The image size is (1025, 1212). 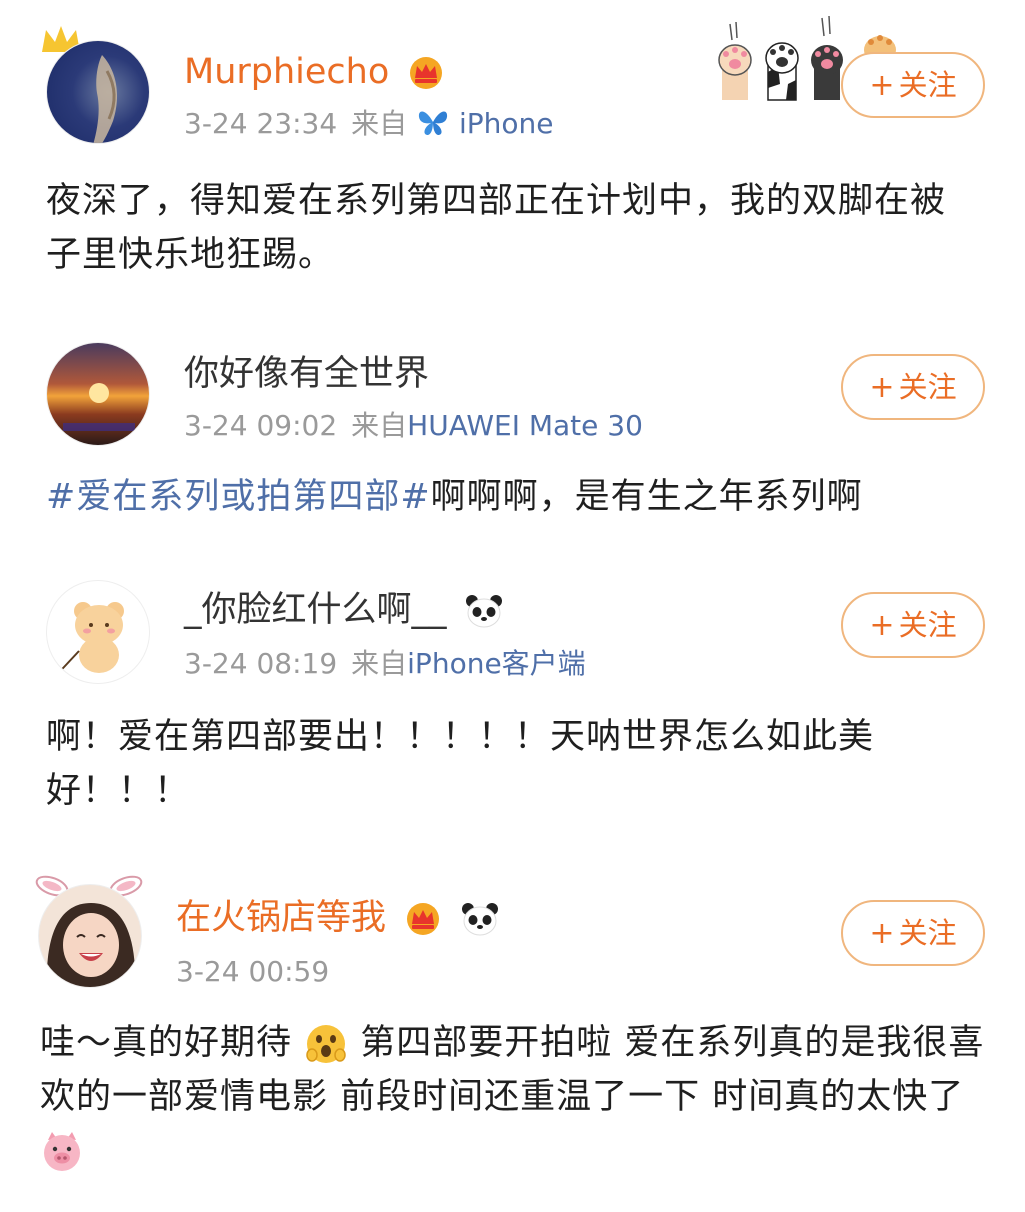 I want to click on username: _你脸红什么啊__, so click(x=344, y=610).